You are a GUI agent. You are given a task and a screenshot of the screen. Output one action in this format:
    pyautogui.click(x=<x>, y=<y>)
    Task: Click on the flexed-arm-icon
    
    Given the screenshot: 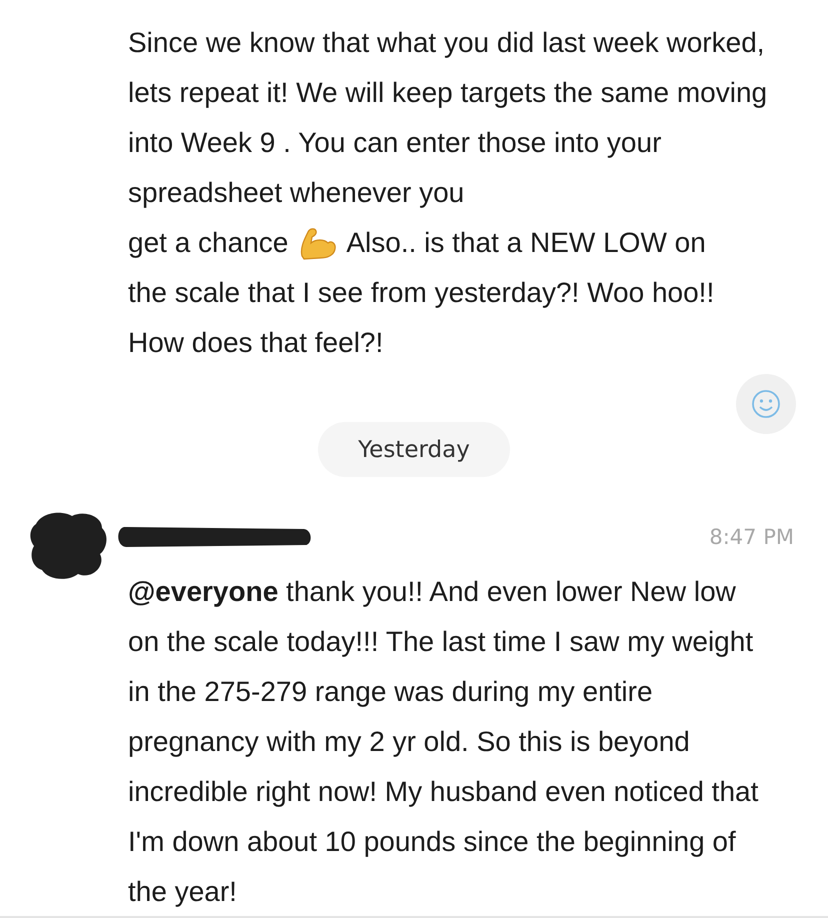 What is the action you would take?
    pyautogui.click(x=318, y=243)
    